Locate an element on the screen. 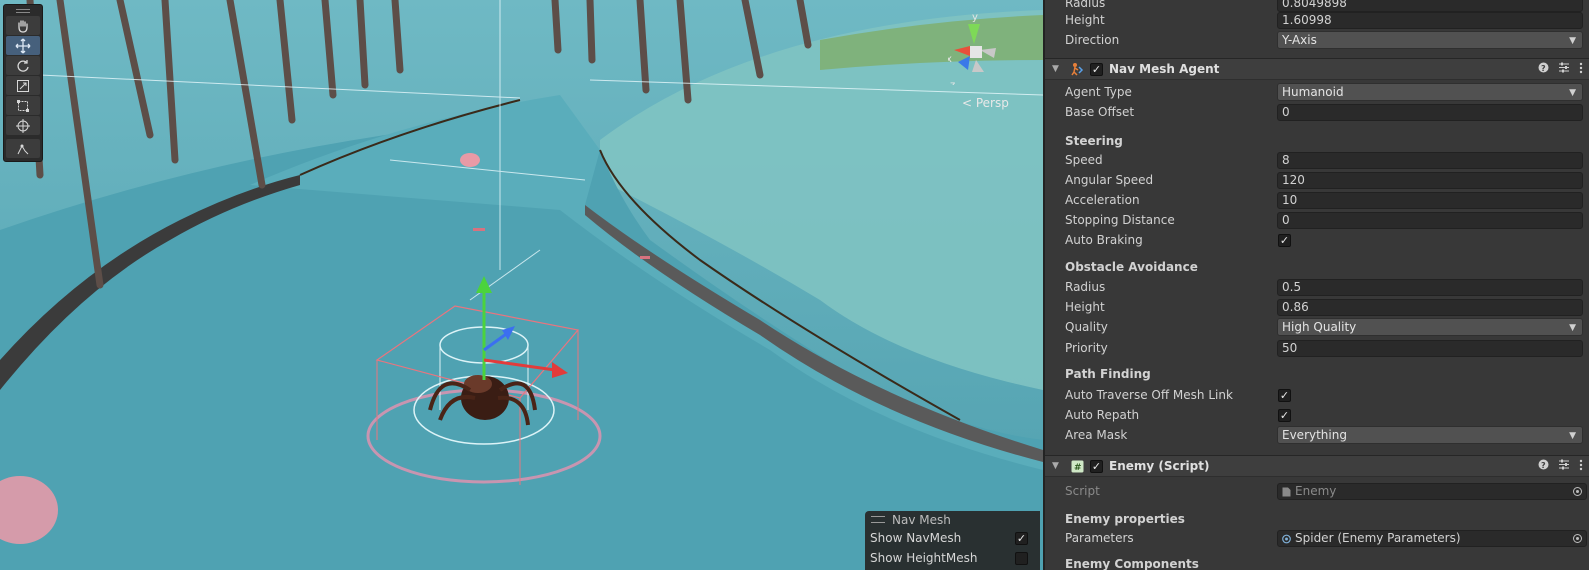 The image size is (1589, 570). capsule-direction-value: Y-Axis is located at coordinates (1299, 40).